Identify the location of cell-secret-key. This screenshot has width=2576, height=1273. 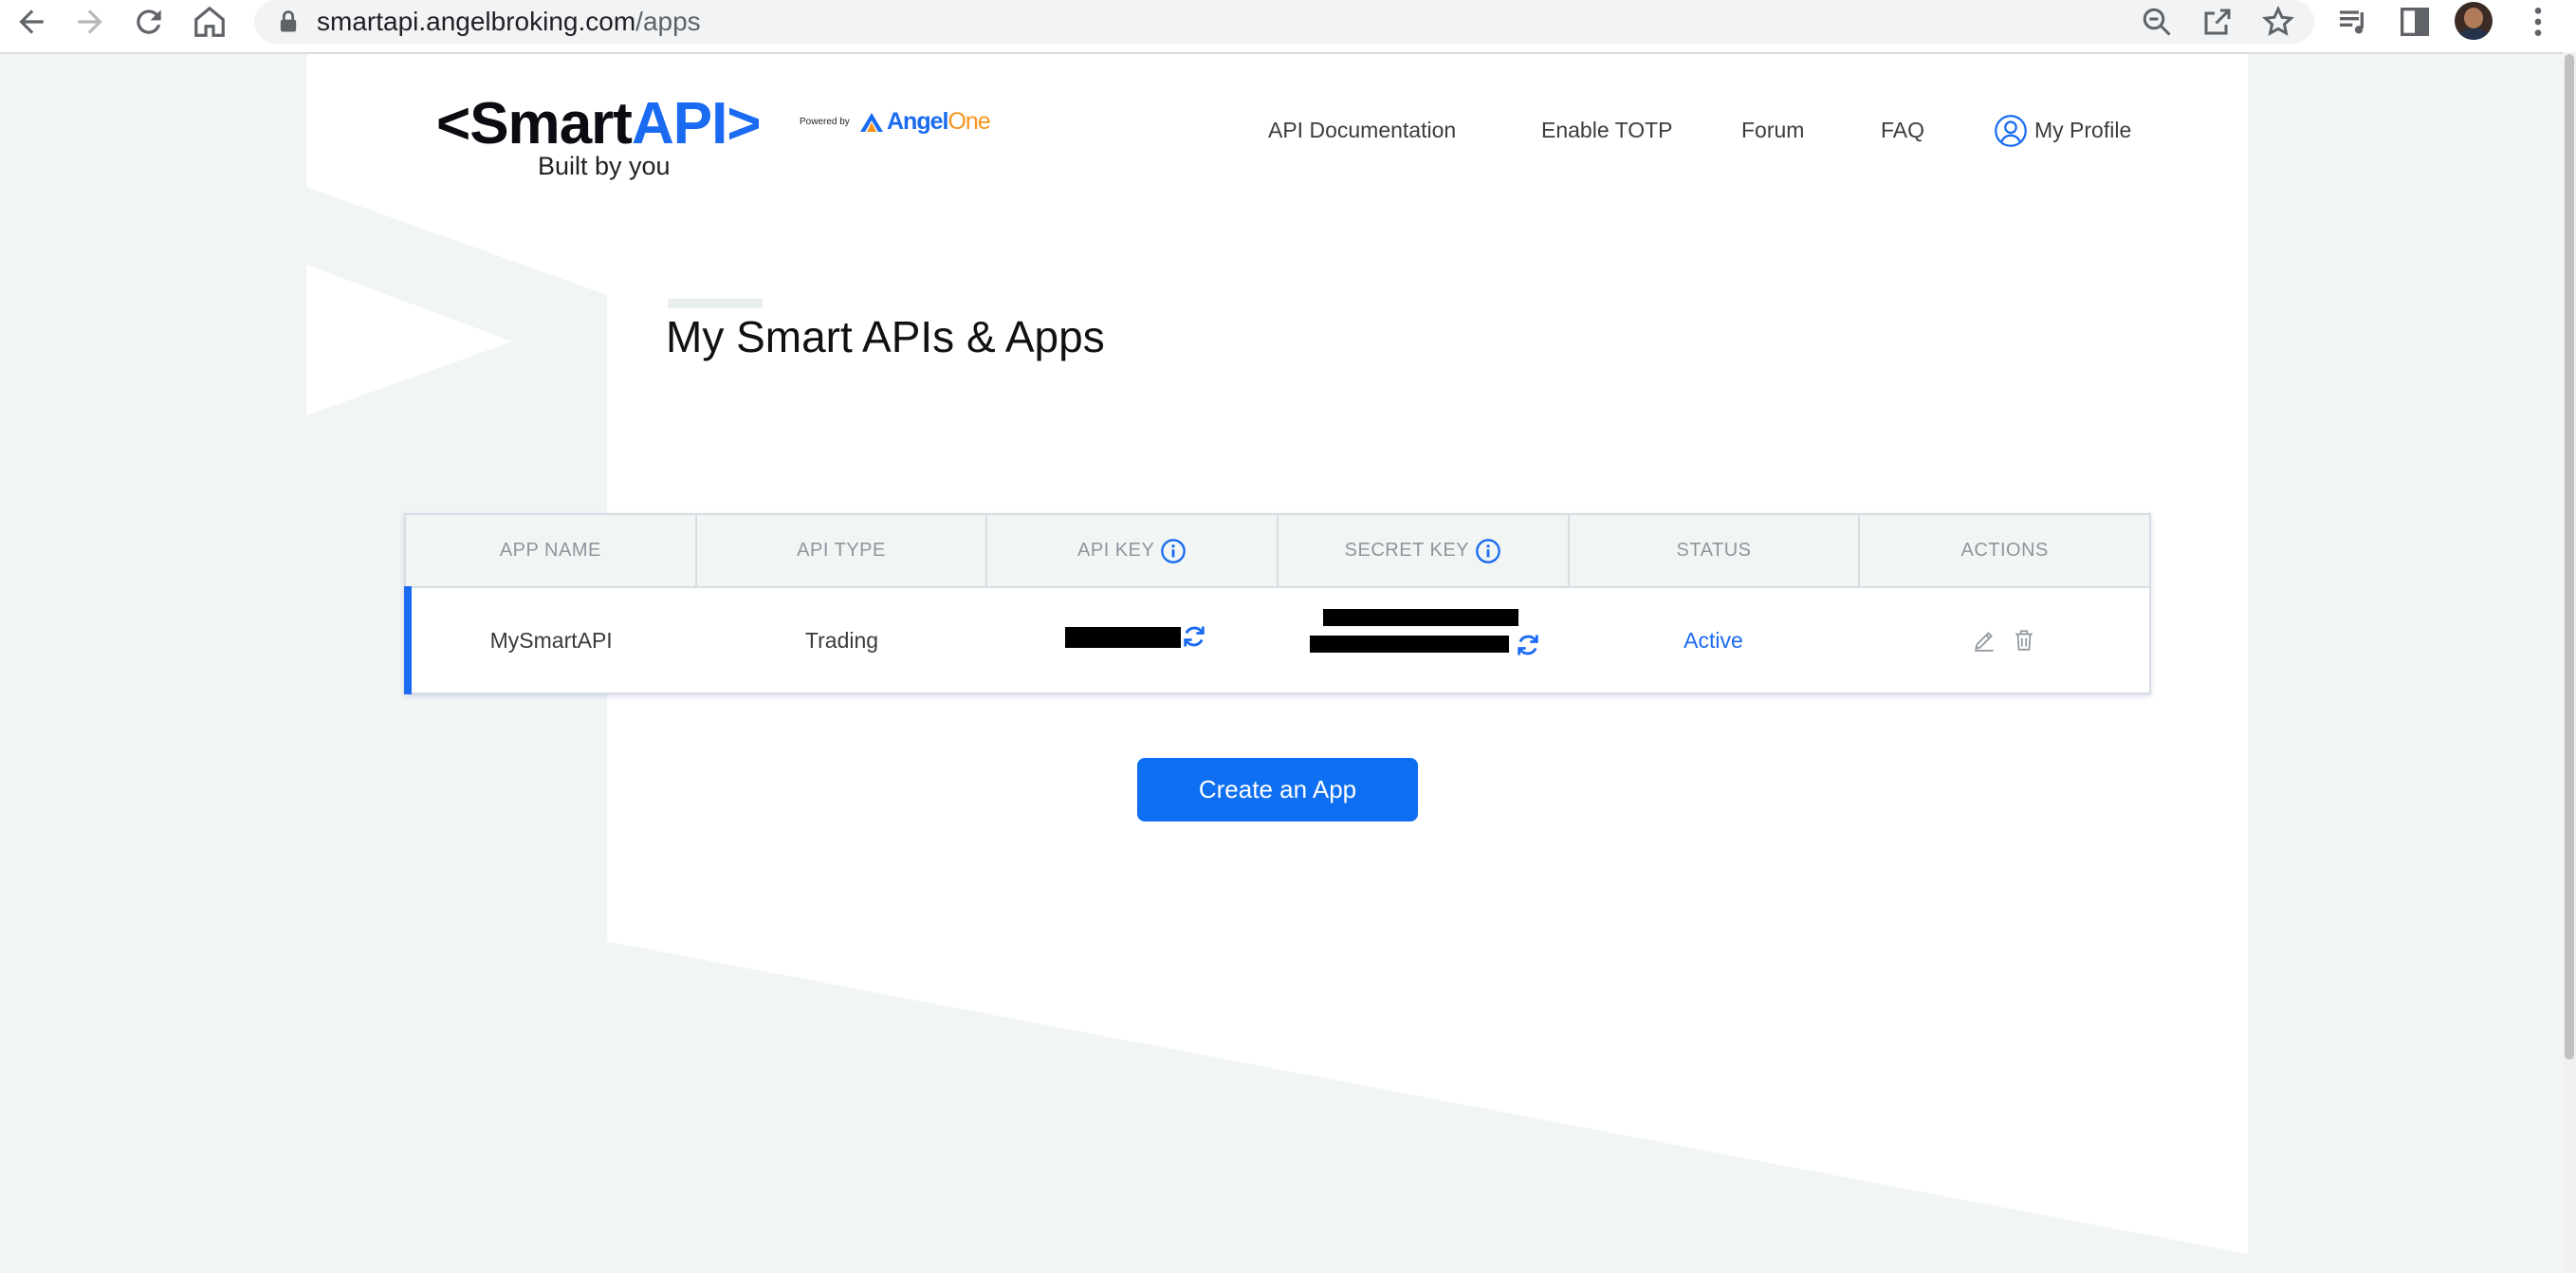
(1423, 640).